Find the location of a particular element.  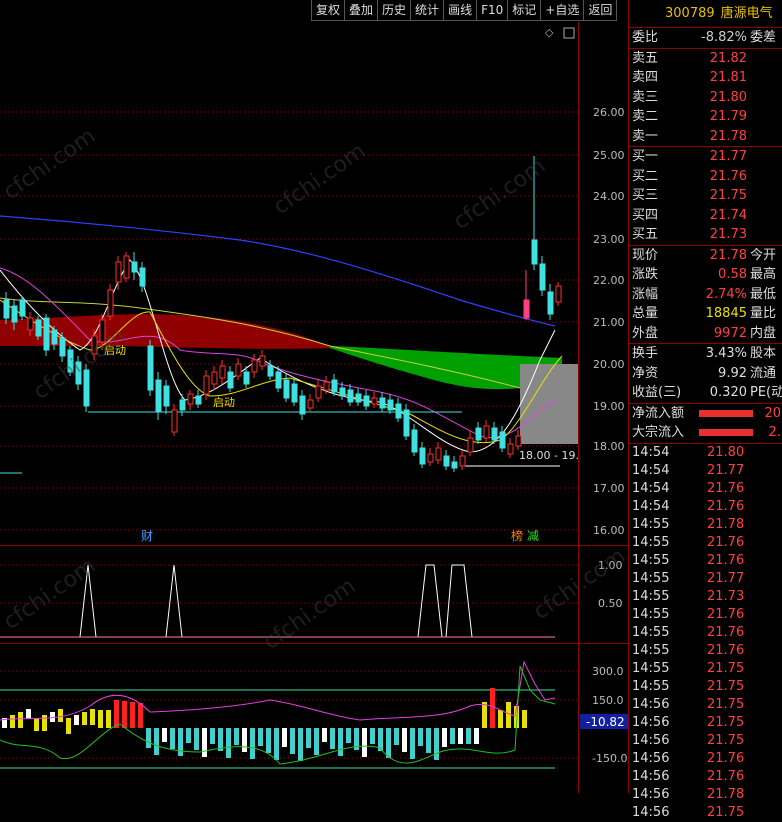

ask-row: 卖一 21.78 is located at coordinates (705, 137).